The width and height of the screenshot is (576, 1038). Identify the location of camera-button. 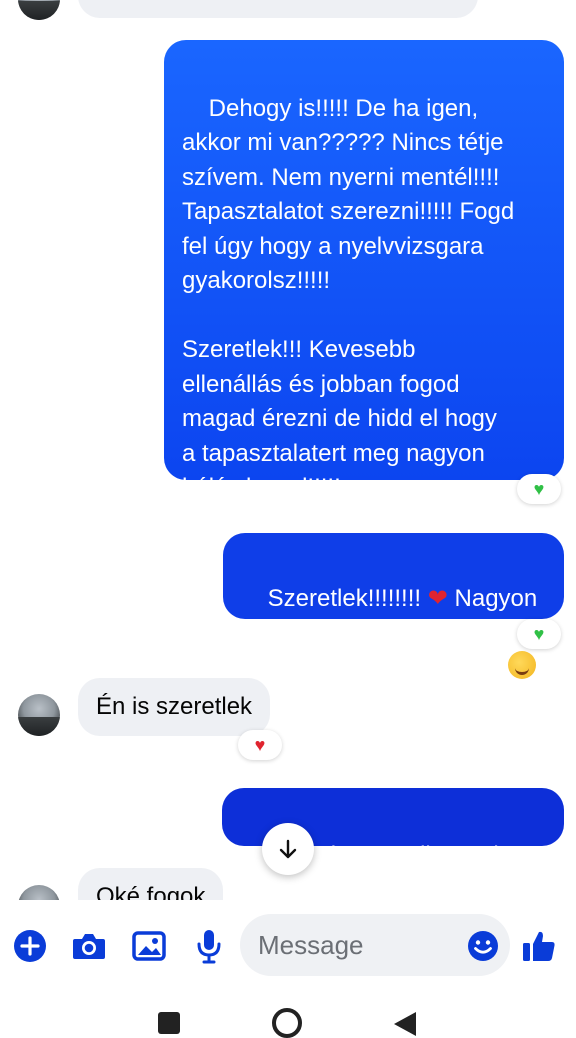
(89, 946).